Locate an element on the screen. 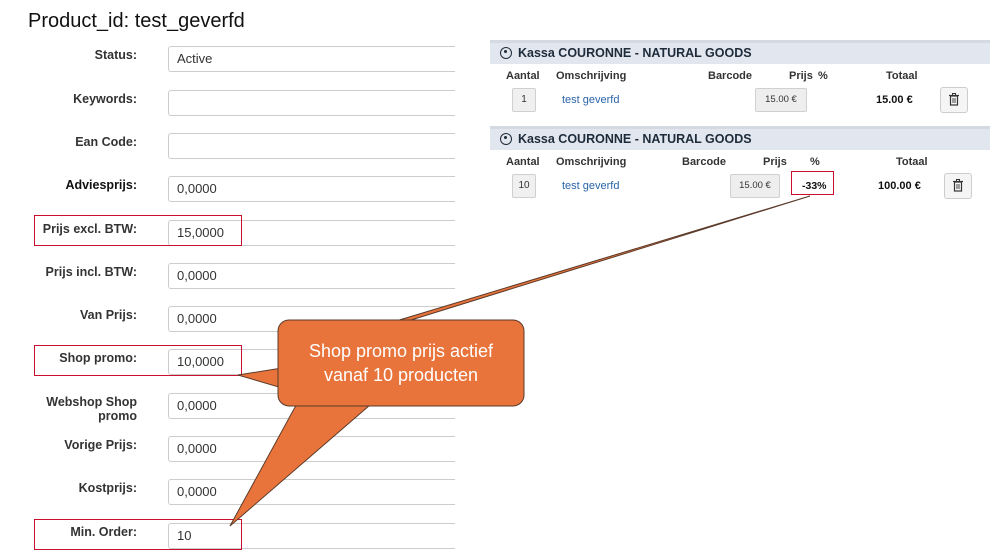  callout-arrow-to-shop-promo is located at coordinates (260, 378).